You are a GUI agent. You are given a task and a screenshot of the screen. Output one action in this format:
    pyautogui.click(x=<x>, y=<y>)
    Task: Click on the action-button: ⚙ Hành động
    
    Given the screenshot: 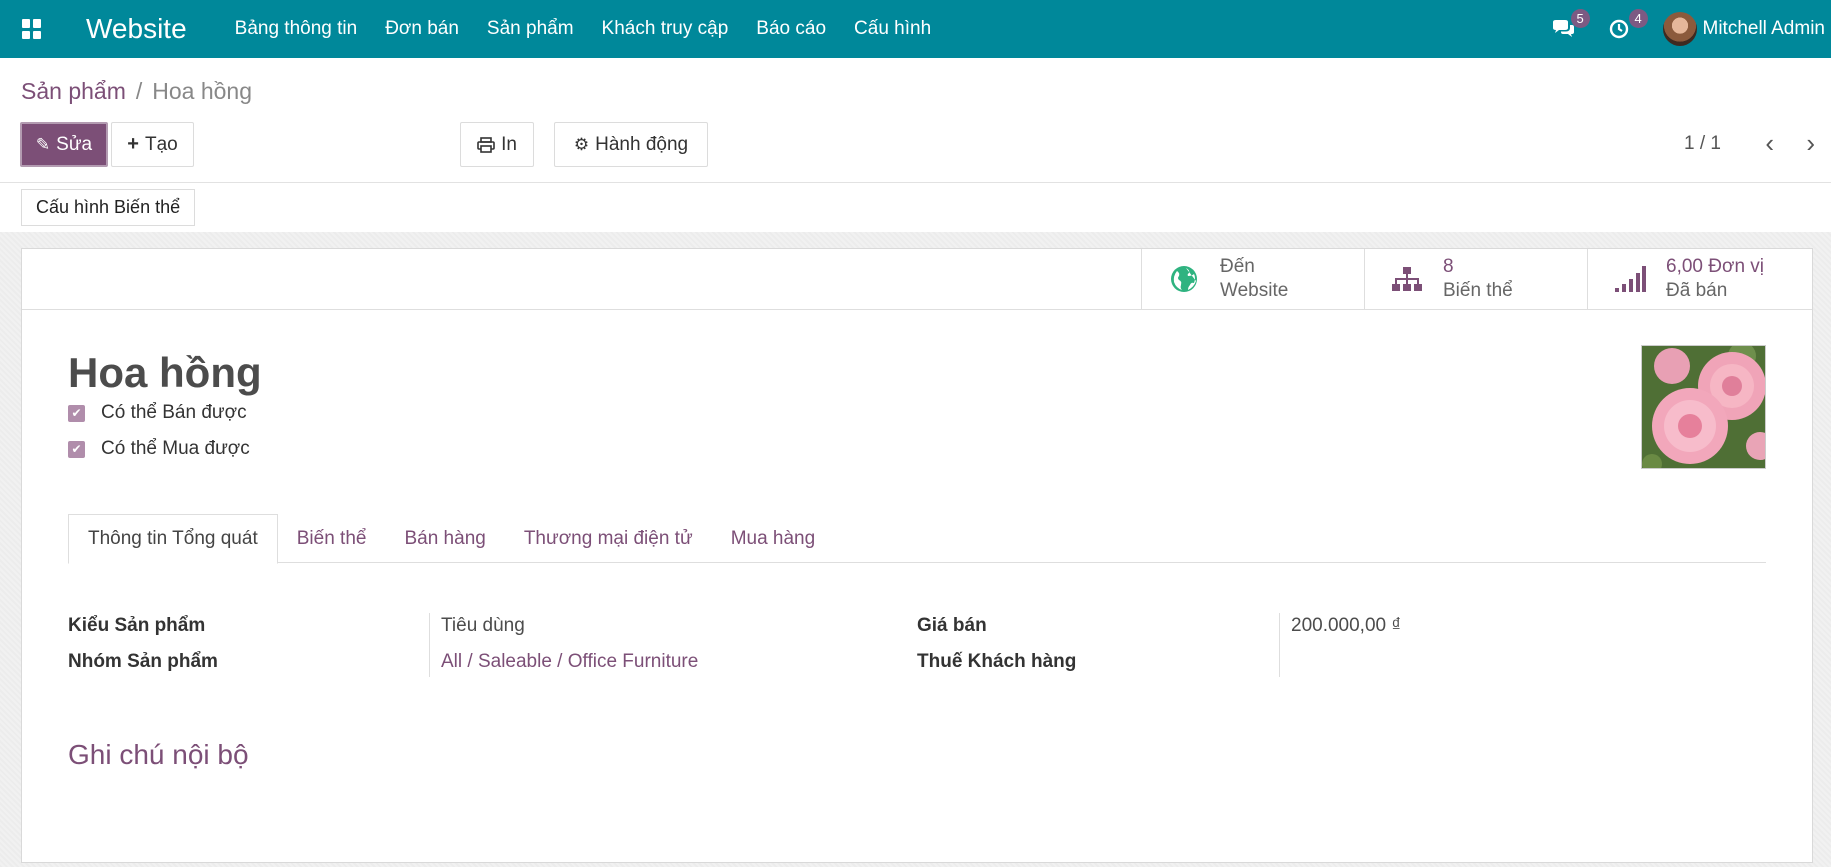 What is the action you would take?
    pyautogui.click(x=631, y=144)
    